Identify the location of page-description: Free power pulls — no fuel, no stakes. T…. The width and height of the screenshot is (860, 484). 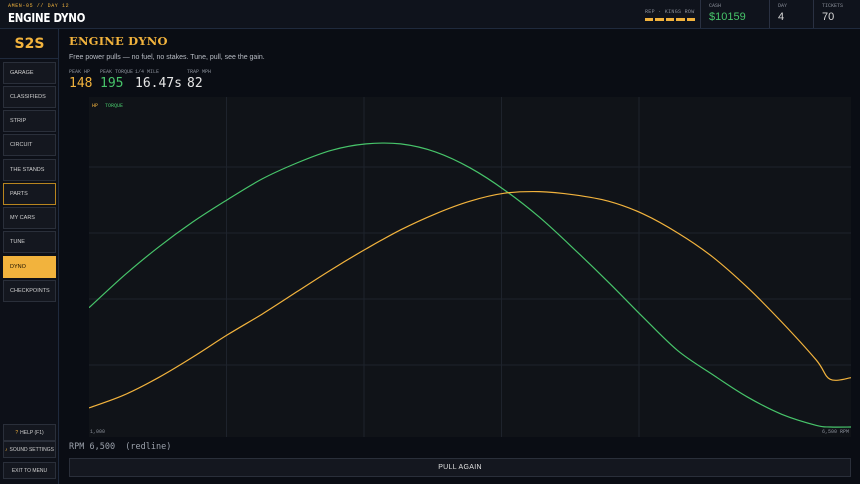
(167, 57).